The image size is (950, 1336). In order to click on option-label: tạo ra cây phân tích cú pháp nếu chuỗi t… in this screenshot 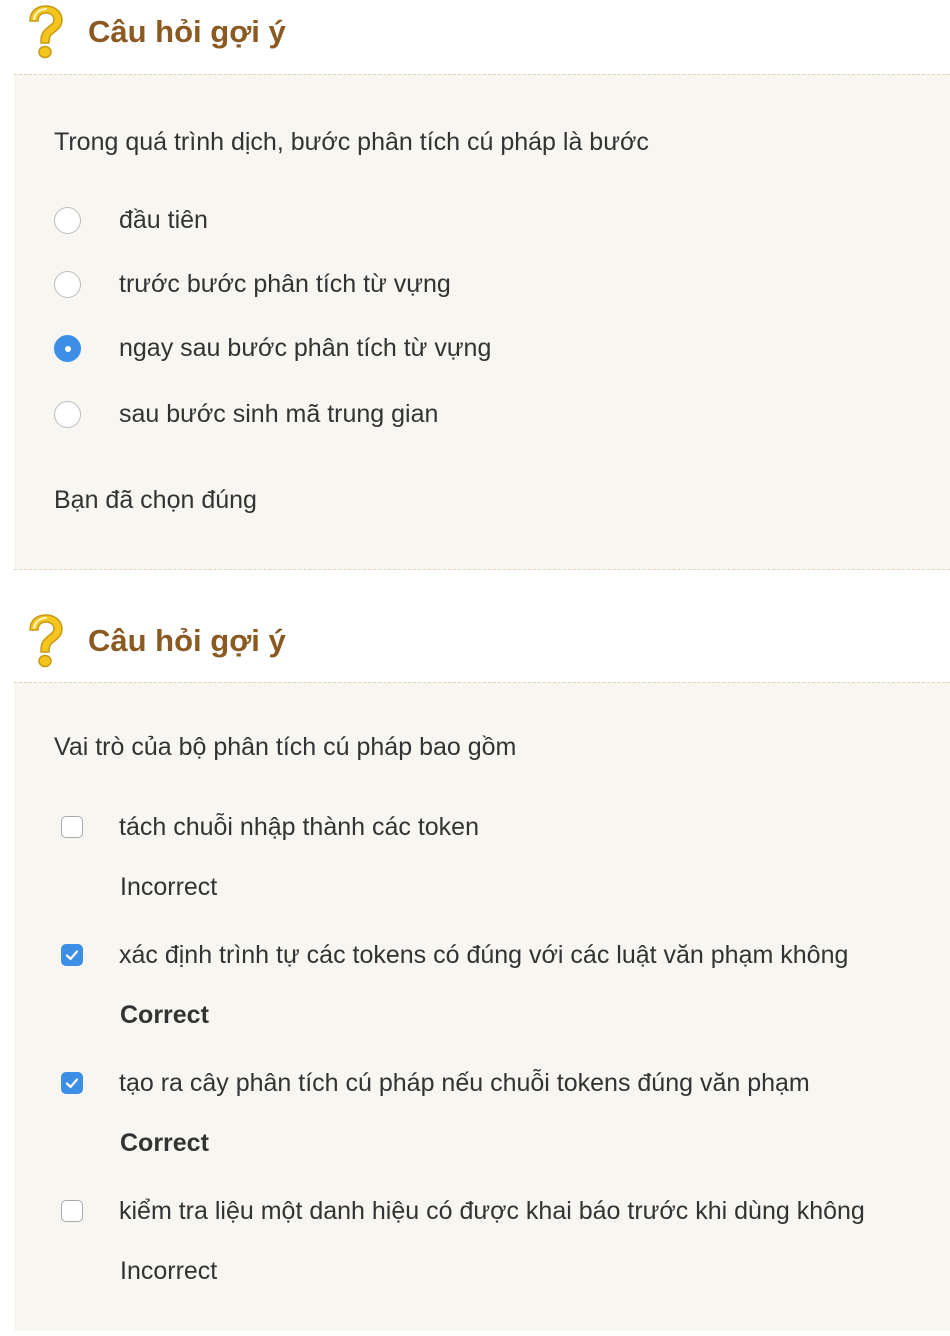, I will do `click(464, 1082)`.